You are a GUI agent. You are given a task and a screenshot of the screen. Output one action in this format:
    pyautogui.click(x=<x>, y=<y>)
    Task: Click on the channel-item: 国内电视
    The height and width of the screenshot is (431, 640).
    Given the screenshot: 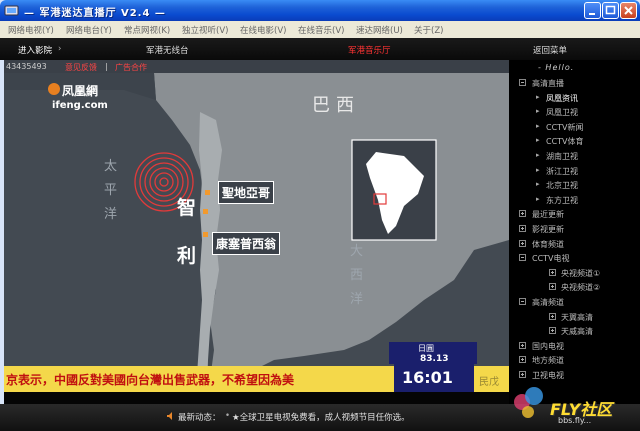 What is the action you would take?
    pyautogui.click(x=574, y=347)
    